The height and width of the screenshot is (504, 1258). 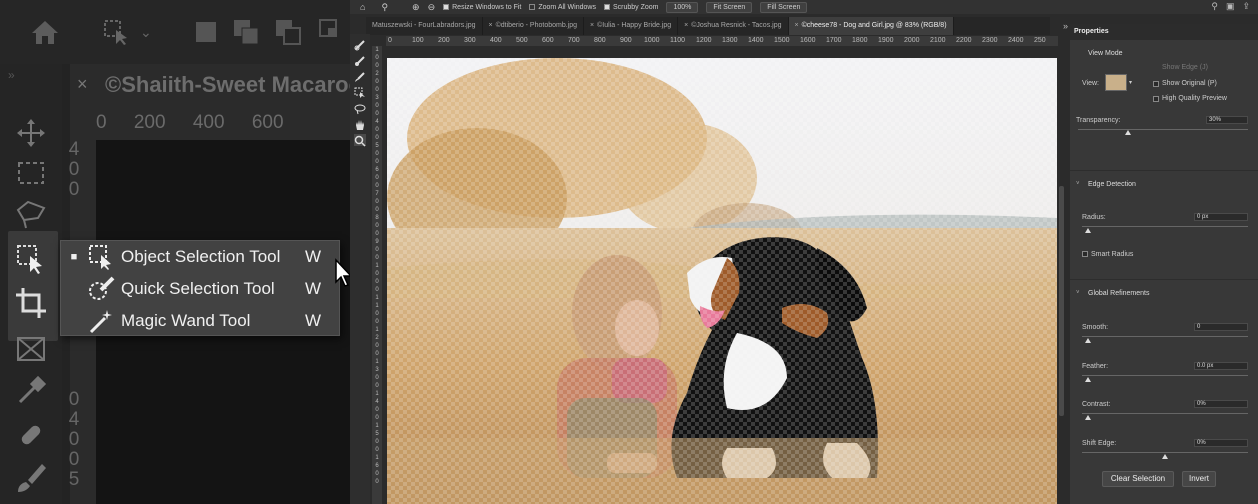 I want to click on radius-value: 0 px, so click(x=1221, y=217).